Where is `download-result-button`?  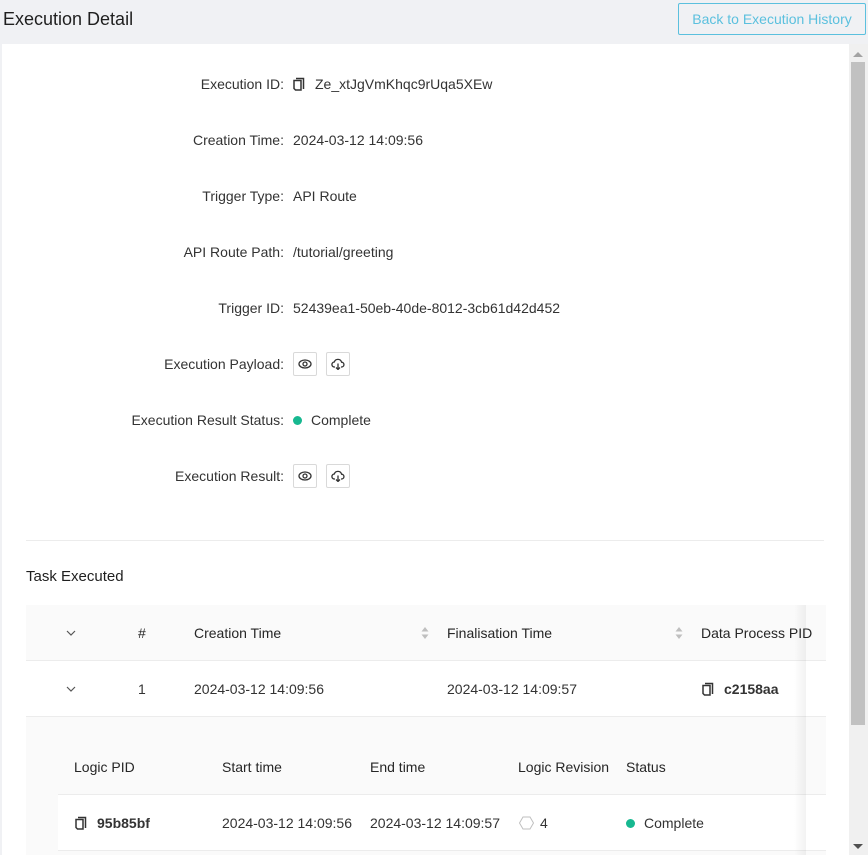 download-result-button is located at coordinates (338, 476).